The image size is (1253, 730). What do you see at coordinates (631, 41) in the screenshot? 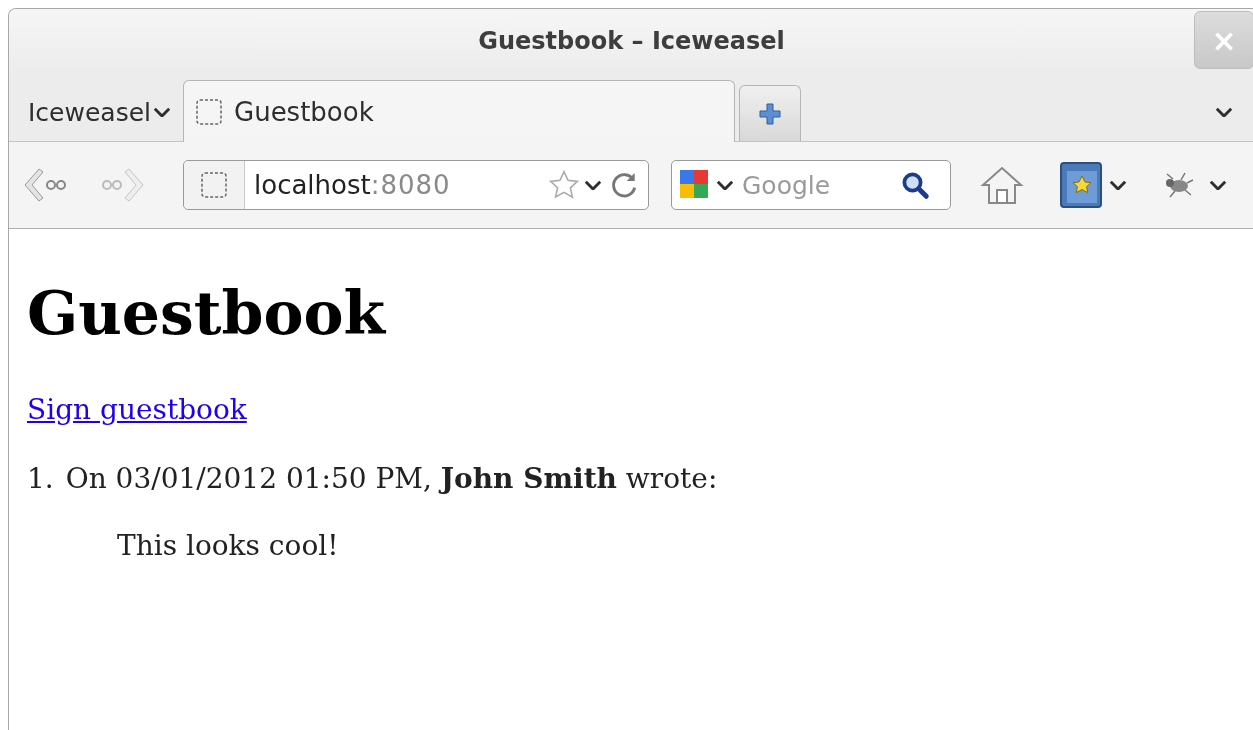
I see `window-title: Guestbook – Iceweasel` at bounding box center [631, 41].